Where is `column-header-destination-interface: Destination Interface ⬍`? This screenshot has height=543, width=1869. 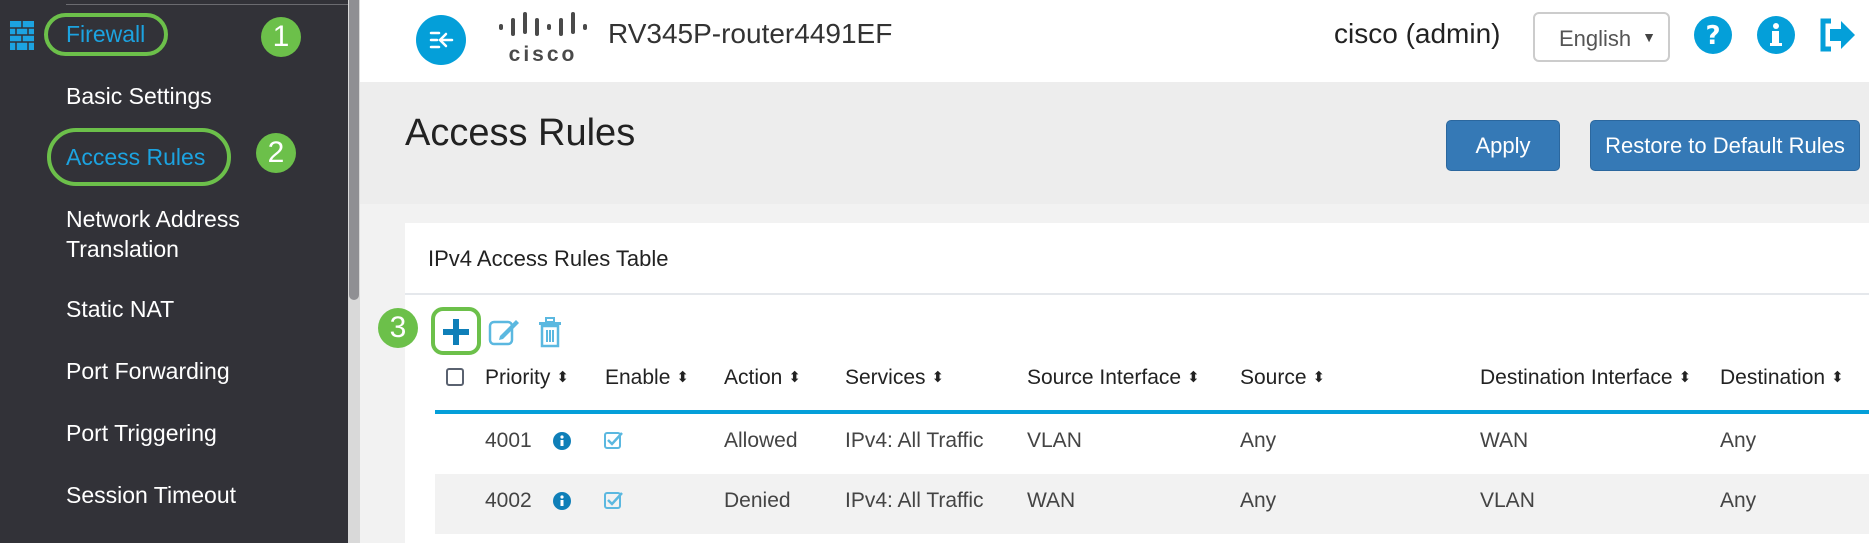 column-header-destination-interface: Destination Interface ⬍ is located at coordinates (1585, 378).